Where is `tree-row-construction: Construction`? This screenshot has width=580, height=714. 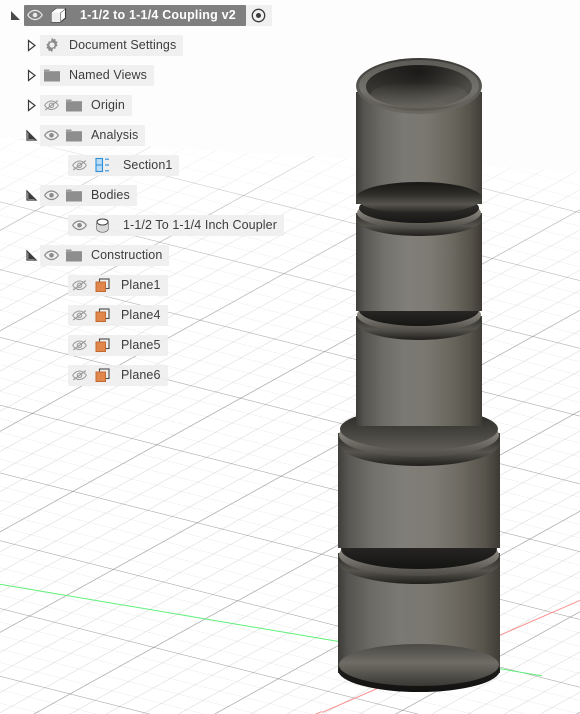 tree-row-construction: Construction is located at coordinates (165, 255).